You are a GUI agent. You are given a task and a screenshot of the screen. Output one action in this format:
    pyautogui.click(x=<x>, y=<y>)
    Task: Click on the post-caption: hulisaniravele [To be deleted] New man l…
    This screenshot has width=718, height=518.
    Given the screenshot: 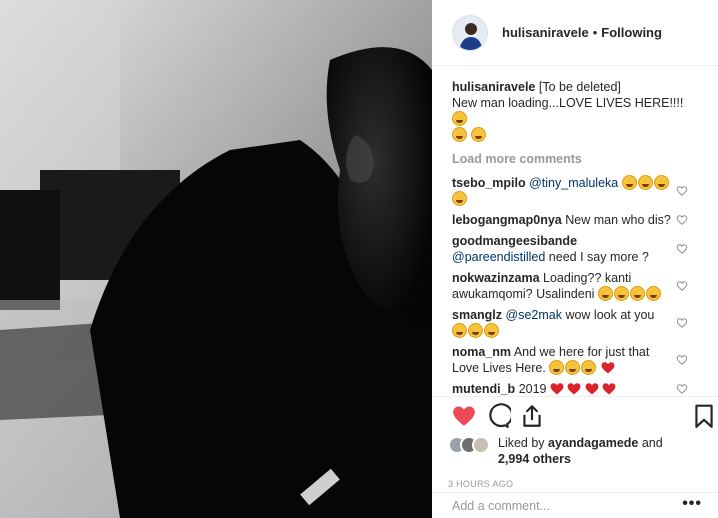 What is the action you would take?
    pyautogui.click(x=572, y=111)
    